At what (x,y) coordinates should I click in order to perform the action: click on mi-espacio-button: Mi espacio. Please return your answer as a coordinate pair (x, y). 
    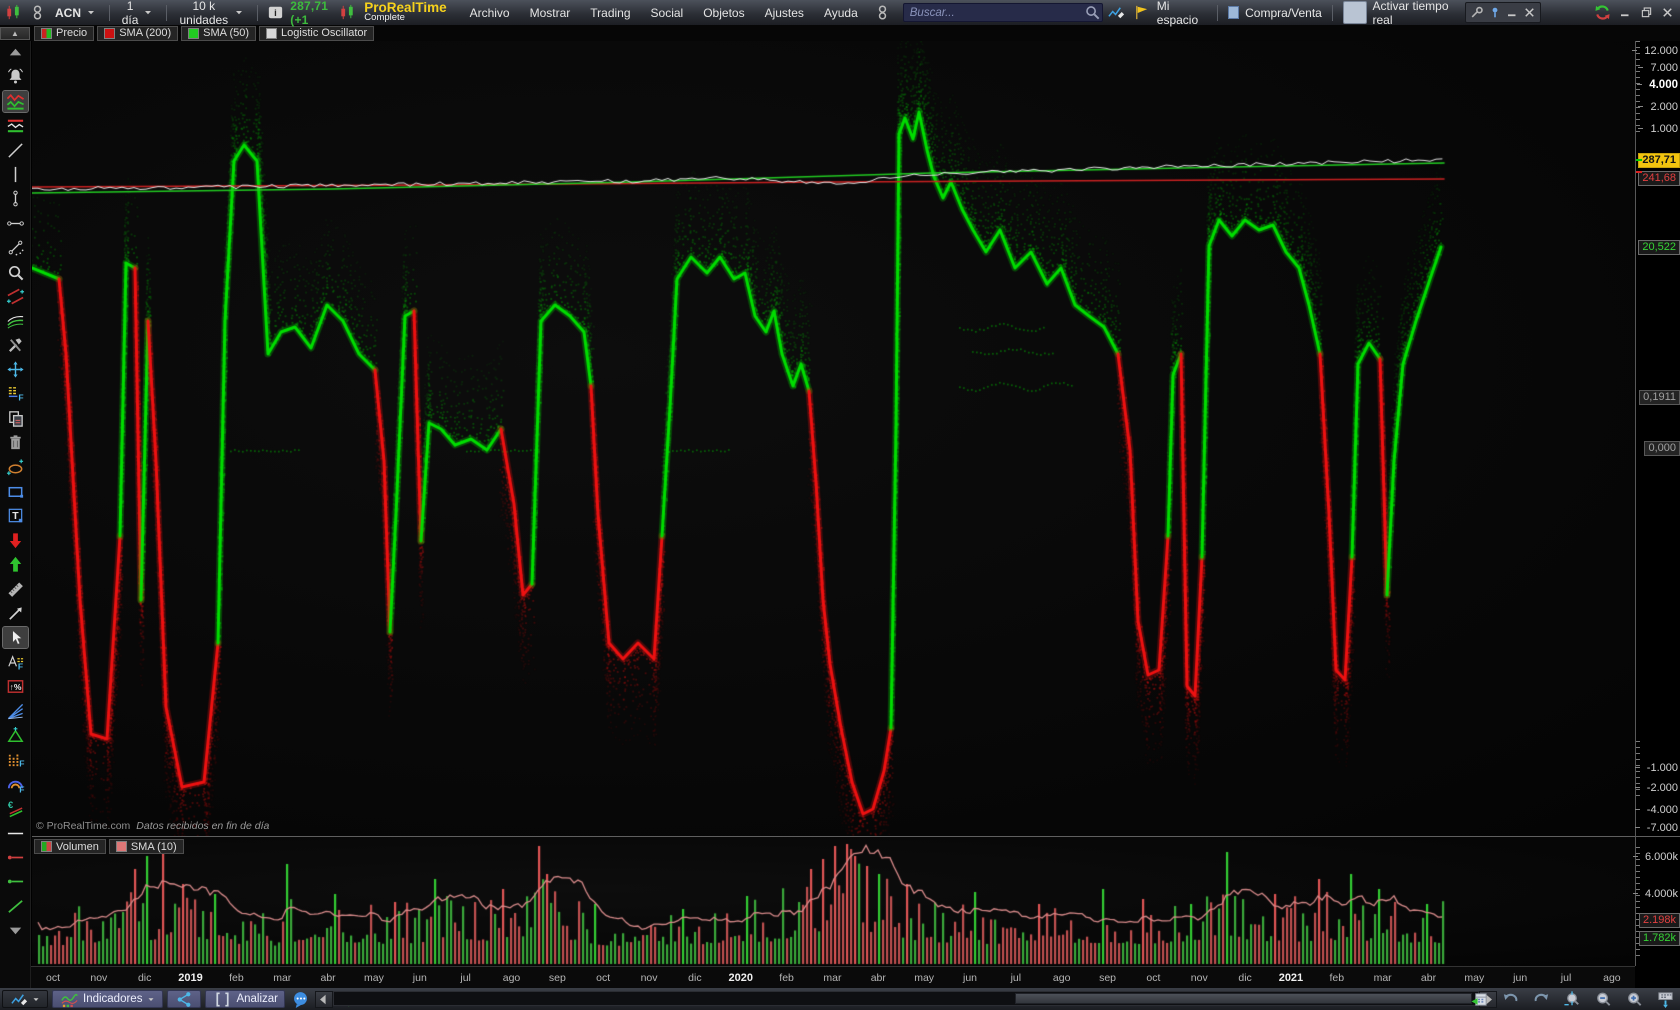
    Looking at the image, I should click on (1182, 13).